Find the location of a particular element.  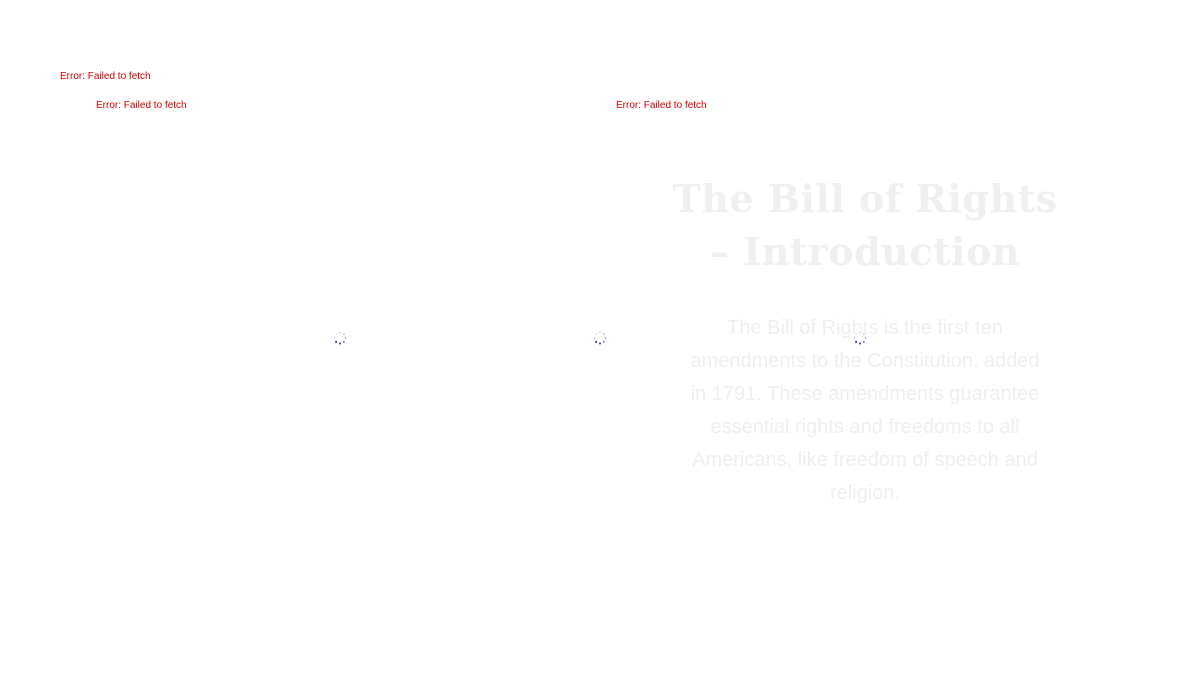

slide-title: The Bill of Rights – Introduction is located at coordinates (865, 225).